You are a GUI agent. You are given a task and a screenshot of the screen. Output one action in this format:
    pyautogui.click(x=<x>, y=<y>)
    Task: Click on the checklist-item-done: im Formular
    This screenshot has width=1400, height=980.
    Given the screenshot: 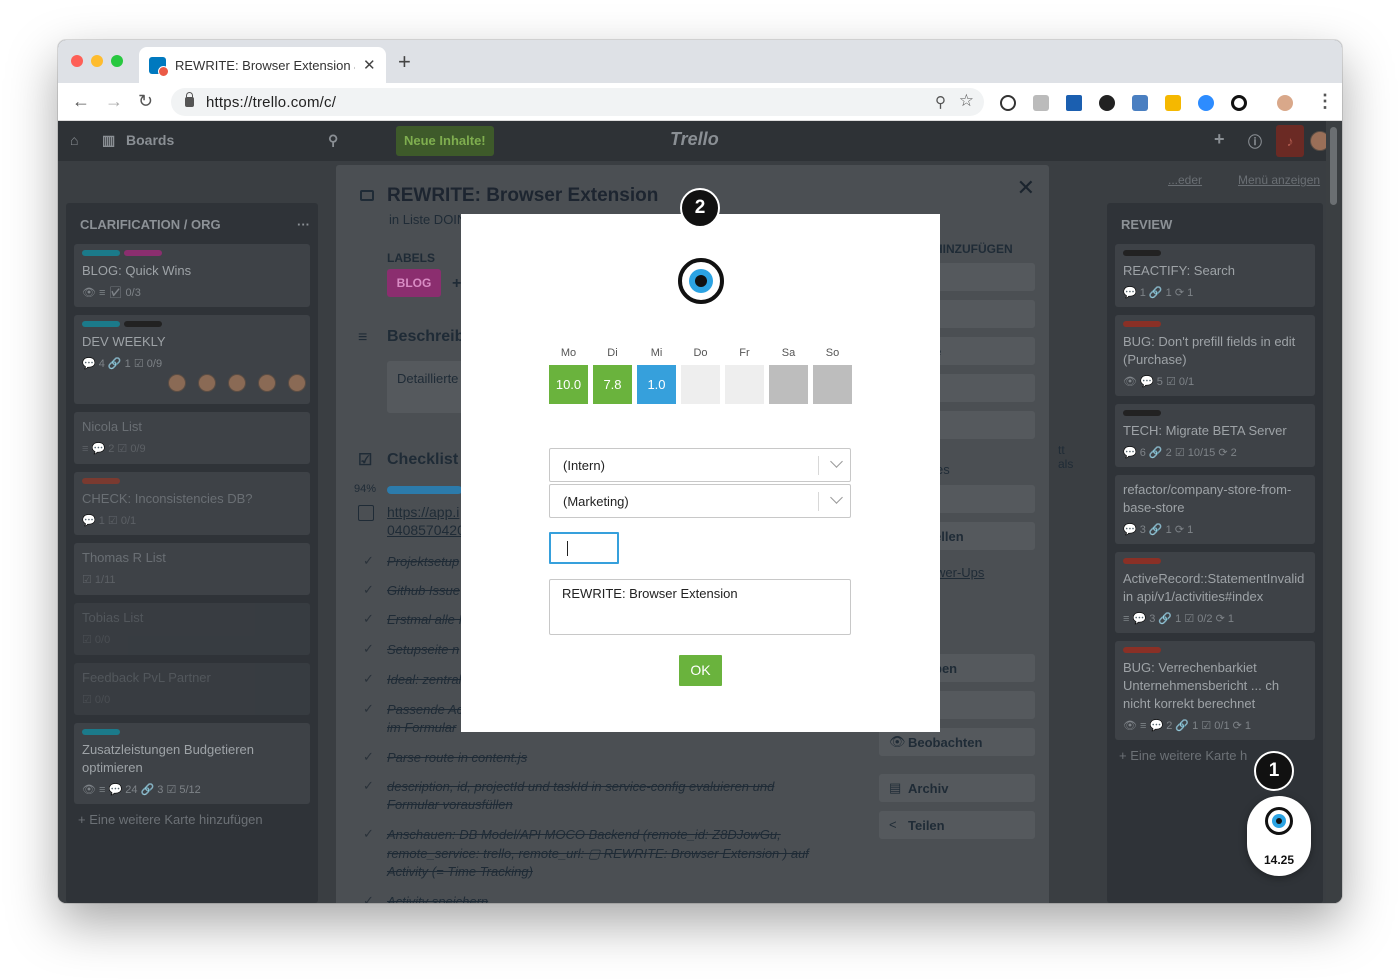 What is the action you would take?
    pyautogui.click(x=421, y=728)
    